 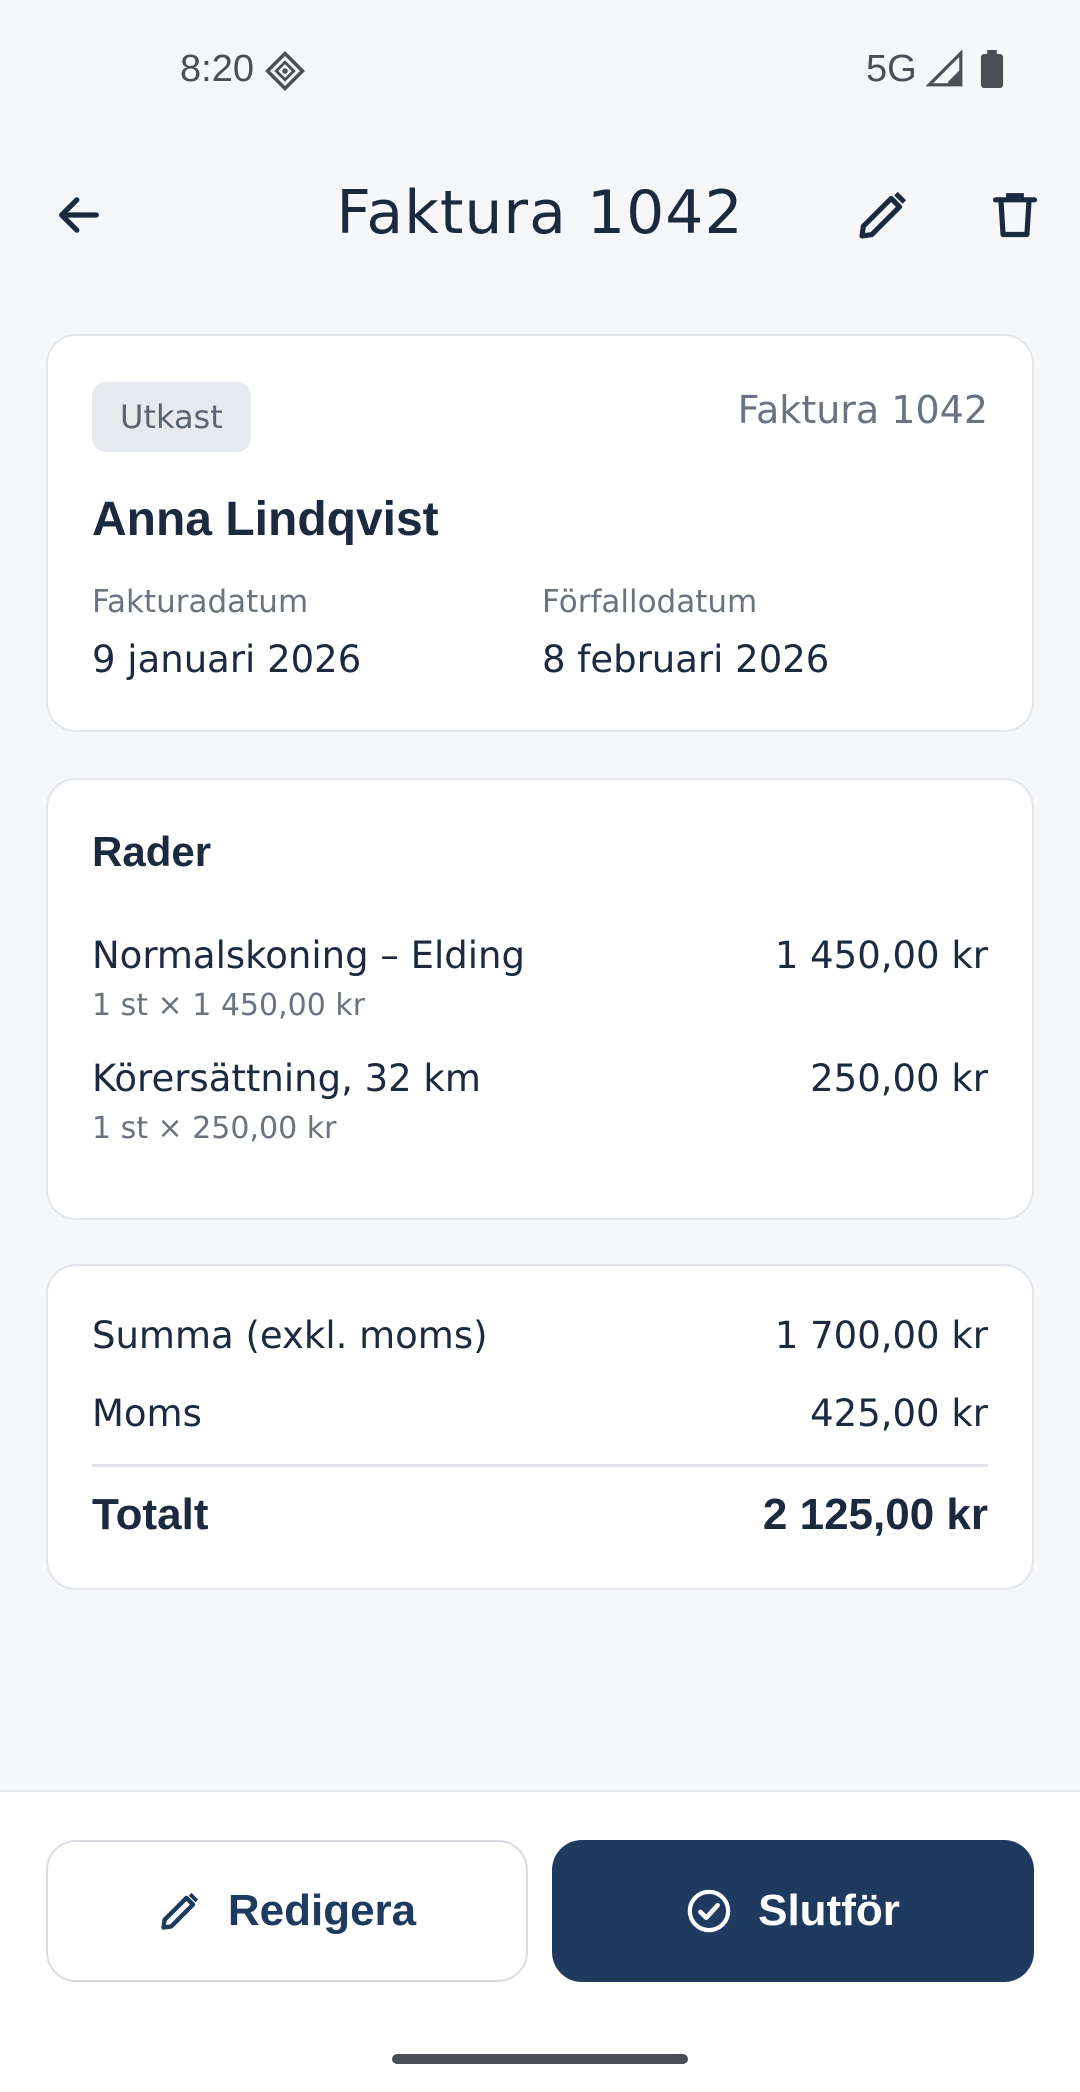 What do you see at coordinates (540, 1941) in the screenshot?
I see `bottom-action-bar: Redigera Slutför` at bounding box center [540, 1941].